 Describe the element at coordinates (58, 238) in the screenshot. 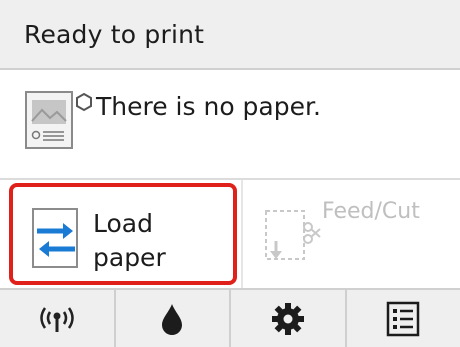

I see `load-paper-icon` at that location.